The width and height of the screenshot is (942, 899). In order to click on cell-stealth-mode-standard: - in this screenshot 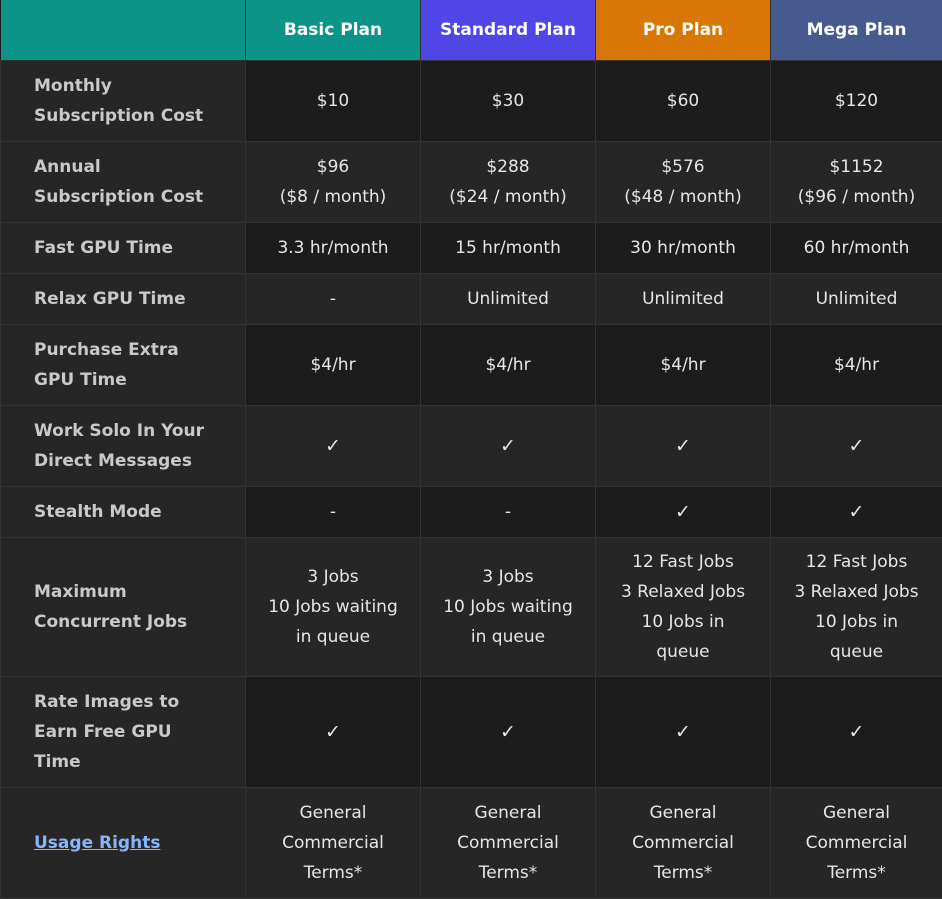, I will do `click(508, 512)`.